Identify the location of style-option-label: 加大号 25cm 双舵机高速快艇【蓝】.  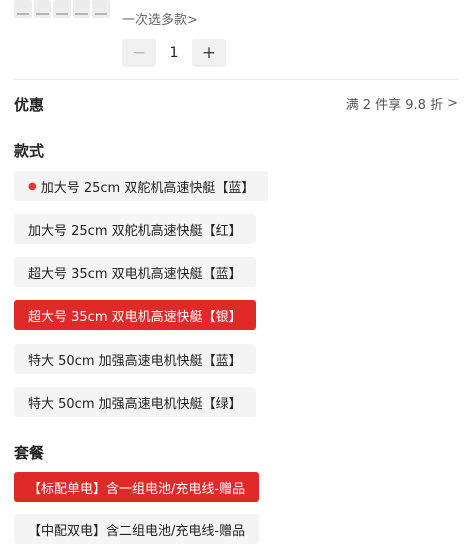
(147, 188).